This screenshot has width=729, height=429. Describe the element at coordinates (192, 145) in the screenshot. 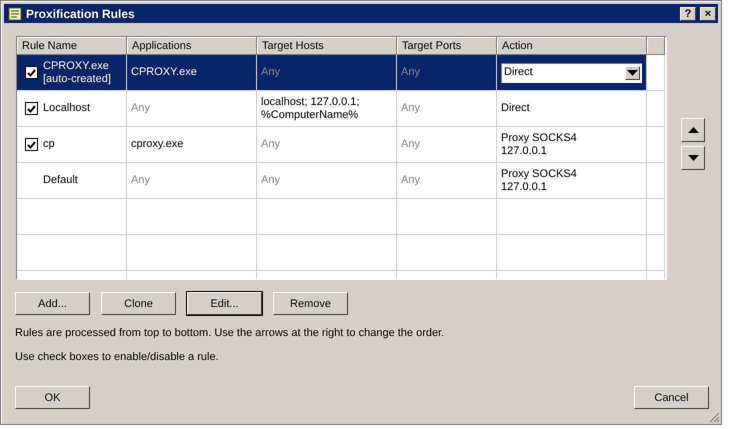

I see `table-cell: cproxy.exe` at that location.